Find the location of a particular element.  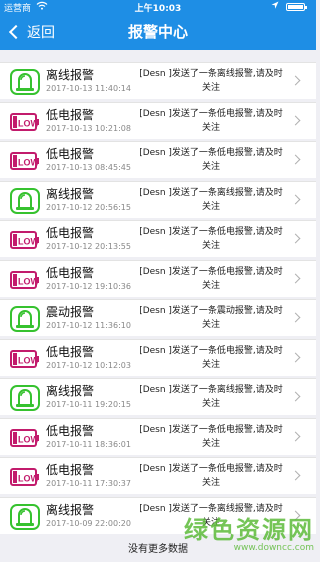

alarm-time: 2017-10-09 22:00:20 is located at coordinates (88, 523).